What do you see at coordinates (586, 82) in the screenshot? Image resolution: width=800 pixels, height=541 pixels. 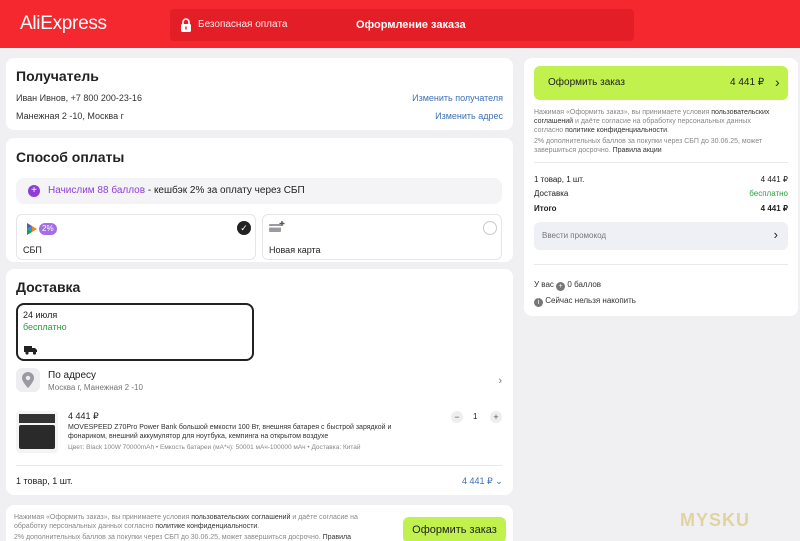 I see `place-order-label: Оформить заказ` at bounding box center [586, 82].